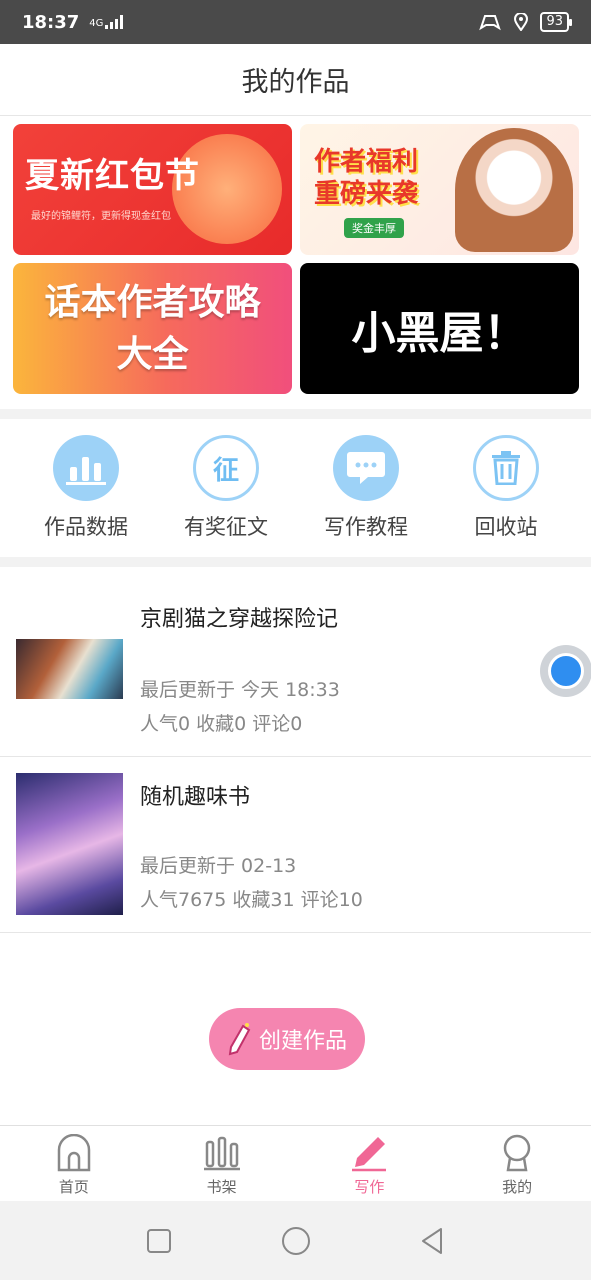 The height and width of the screenshot is (1280, 591). Describe the element at coordinates (152, 354) in the screenshot. I see `banner-title-line2: 大全` at that location.